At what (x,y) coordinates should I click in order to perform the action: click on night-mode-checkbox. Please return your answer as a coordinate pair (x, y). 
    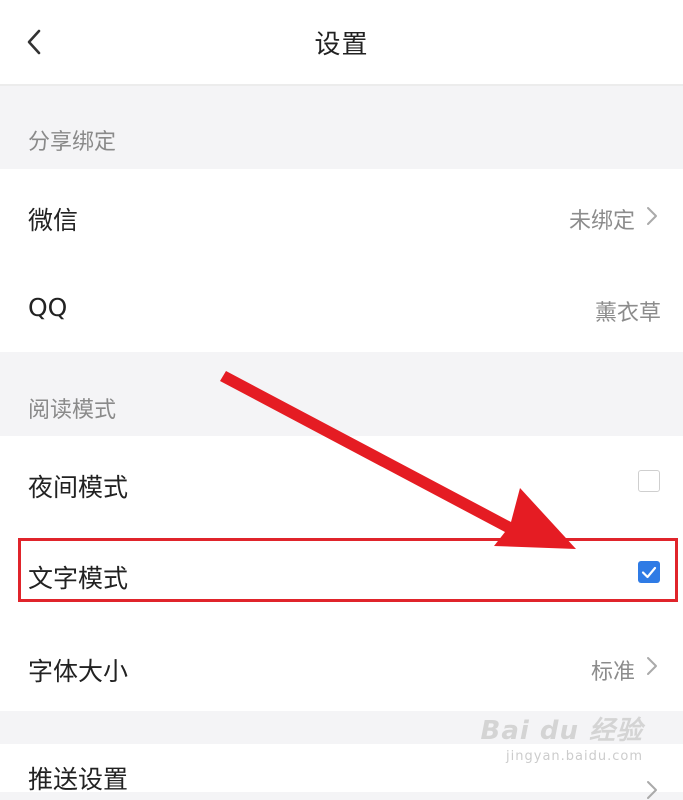
    Looking at the image, I should click on (649, 481).